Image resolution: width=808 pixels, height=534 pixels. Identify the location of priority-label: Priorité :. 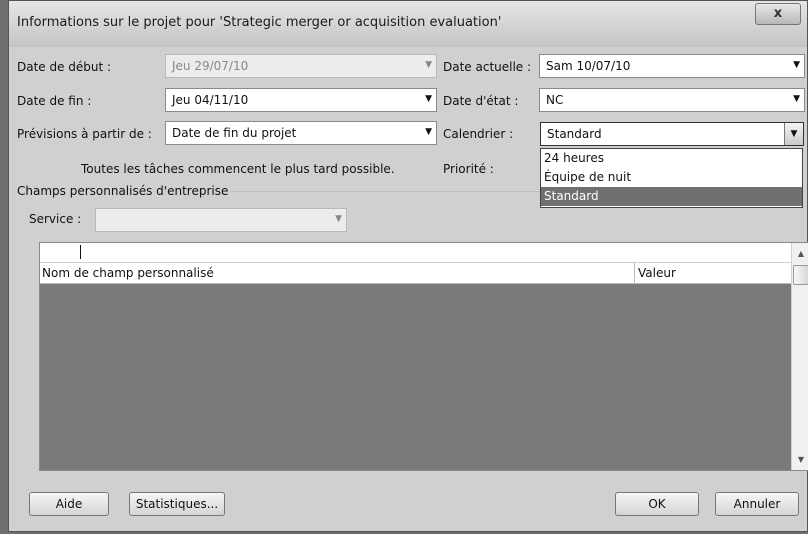
(468, 169).